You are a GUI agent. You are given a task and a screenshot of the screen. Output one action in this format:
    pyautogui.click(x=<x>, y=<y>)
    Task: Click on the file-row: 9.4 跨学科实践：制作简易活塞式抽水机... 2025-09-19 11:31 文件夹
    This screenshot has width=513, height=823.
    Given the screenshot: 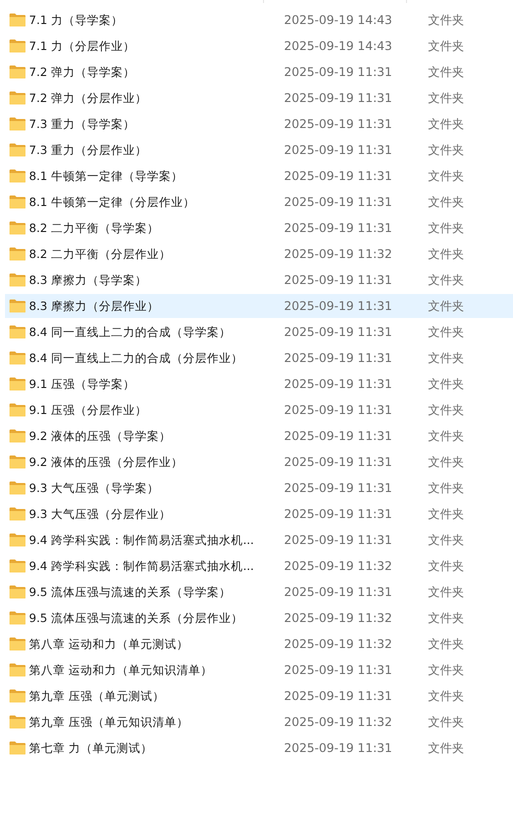 What is the action you would take?
    pyautogui.click(x=259, y=540)
    